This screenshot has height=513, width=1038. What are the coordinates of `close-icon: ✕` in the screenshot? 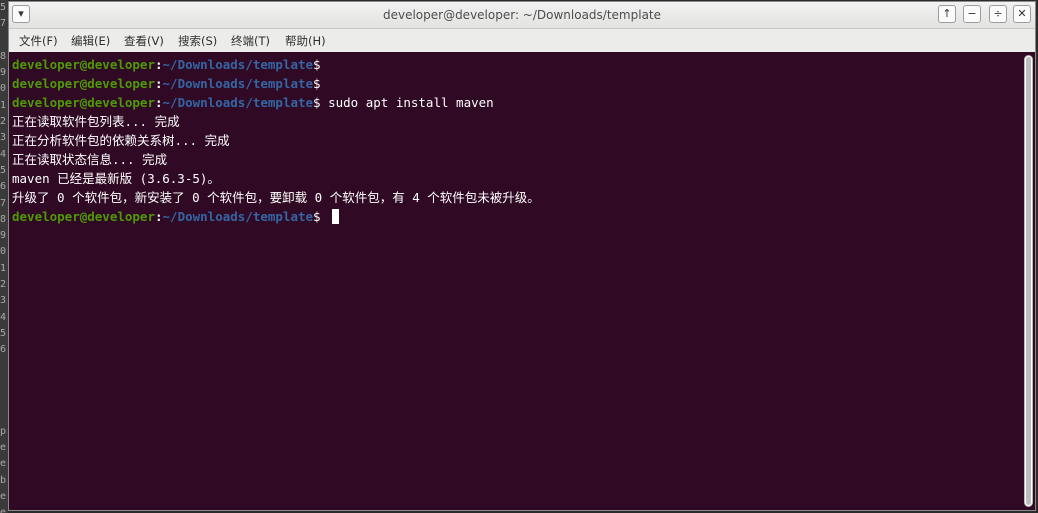 It's located at (1022, 13).